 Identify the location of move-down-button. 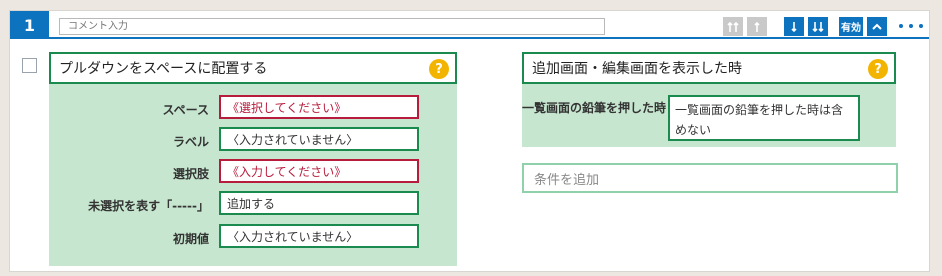
(794, 26).